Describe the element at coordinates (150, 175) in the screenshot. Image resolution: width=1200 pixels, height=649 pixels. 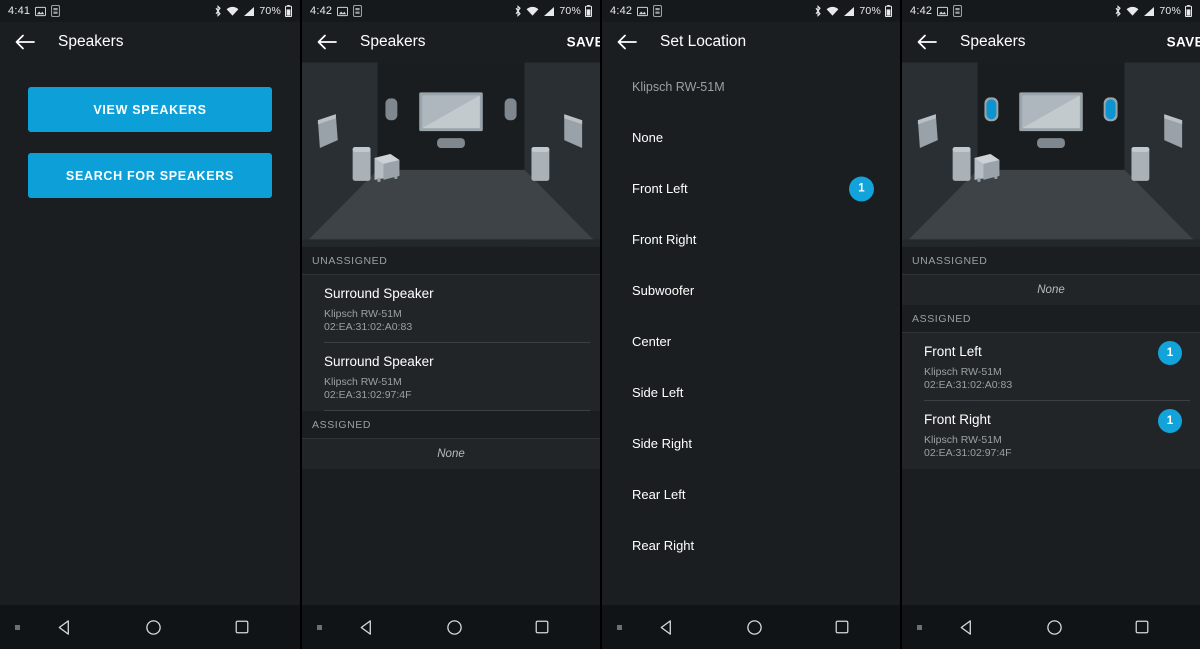
I see `search-for-speakers-button: SEARCH FOR SPEAKERS` at that location.